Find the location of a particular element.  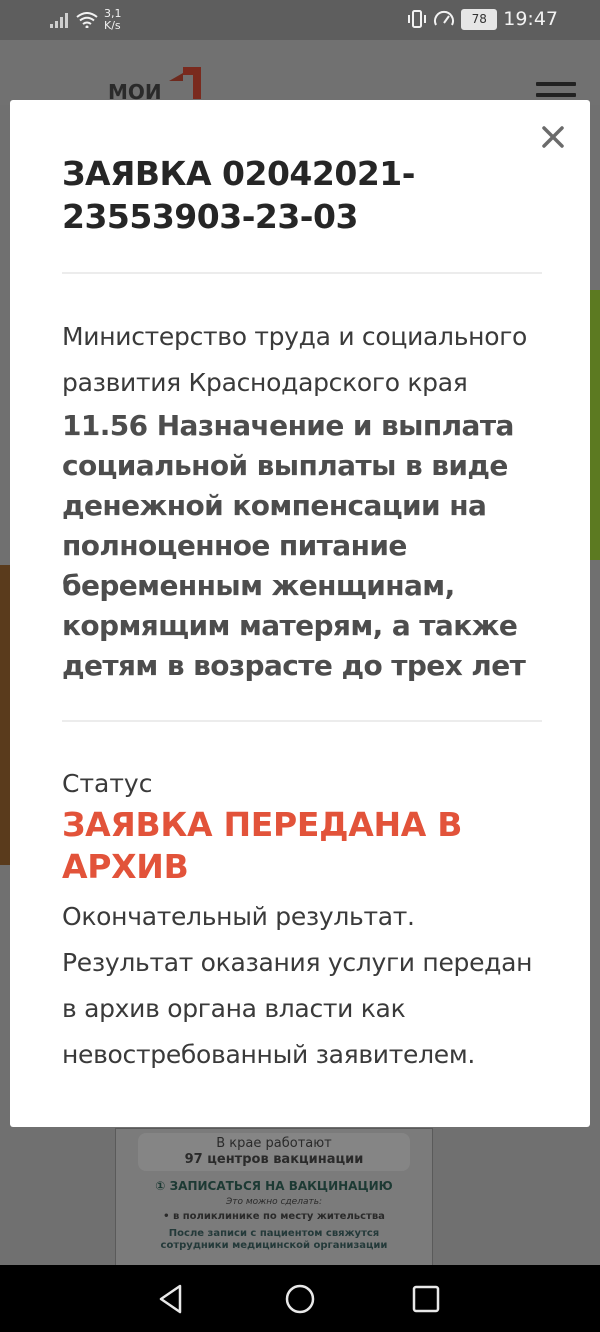

close-button is located at coordinates (553, 137).